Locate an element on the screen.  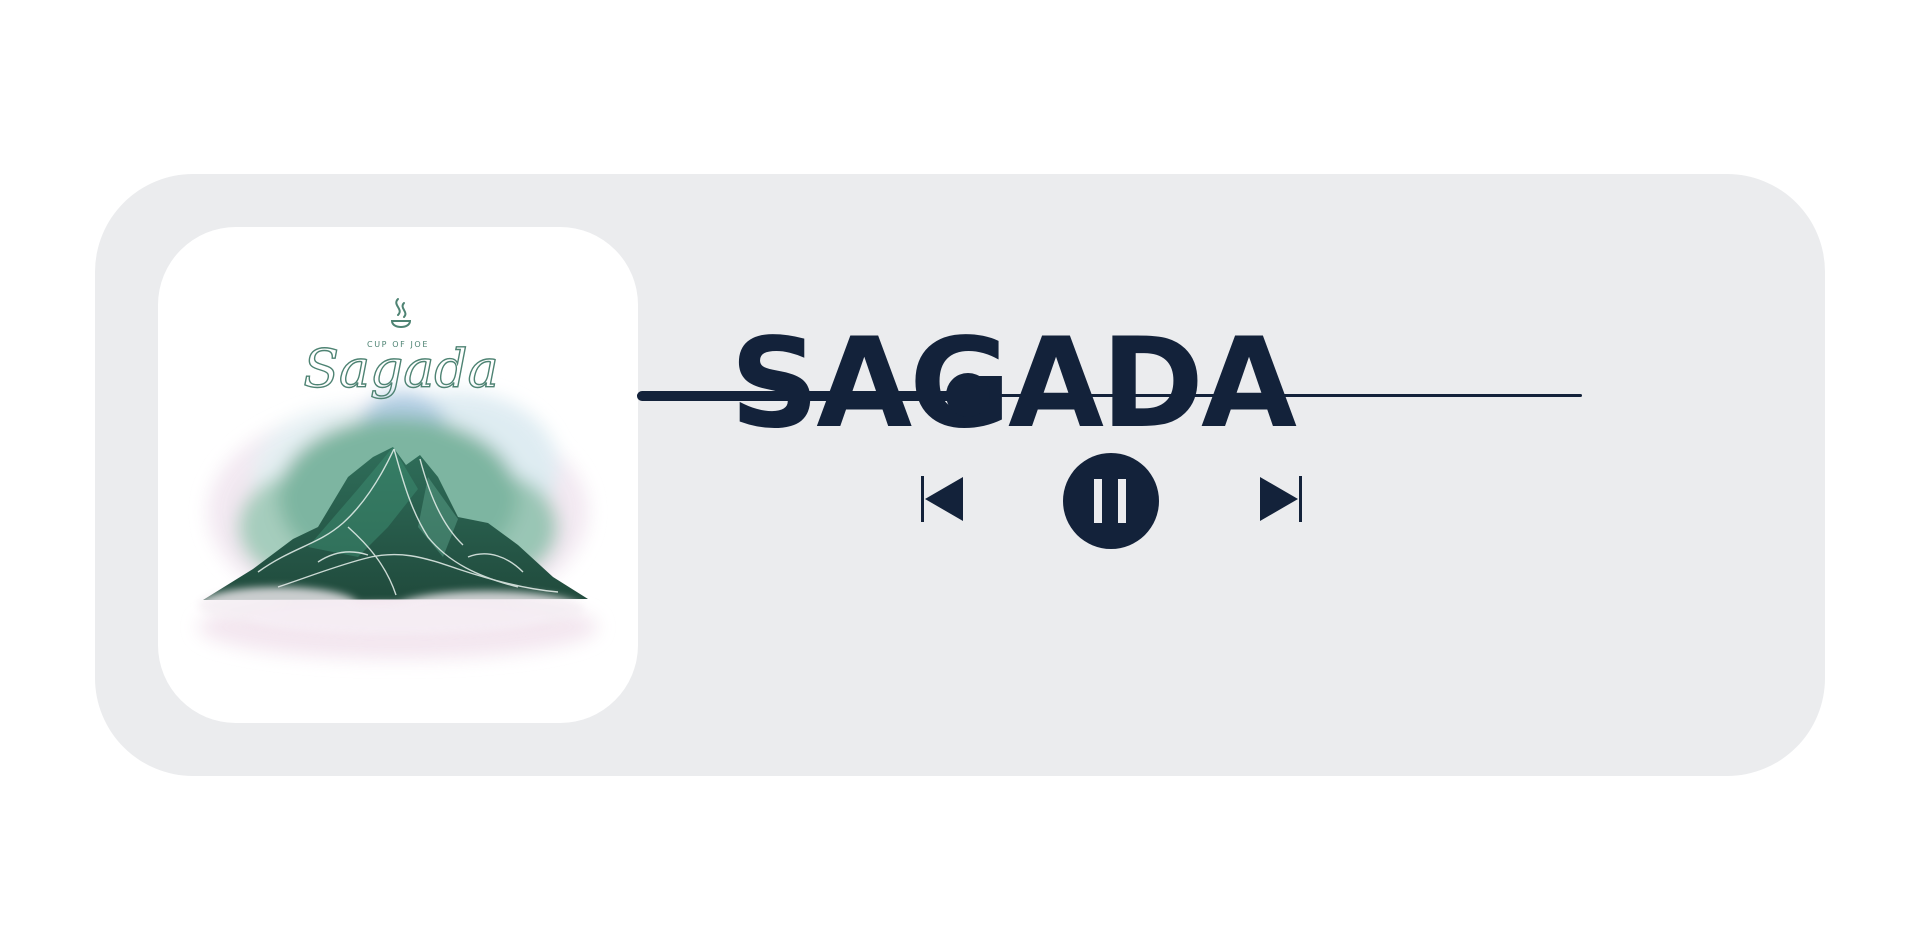
previous-button is located at coordinates (942, 499).